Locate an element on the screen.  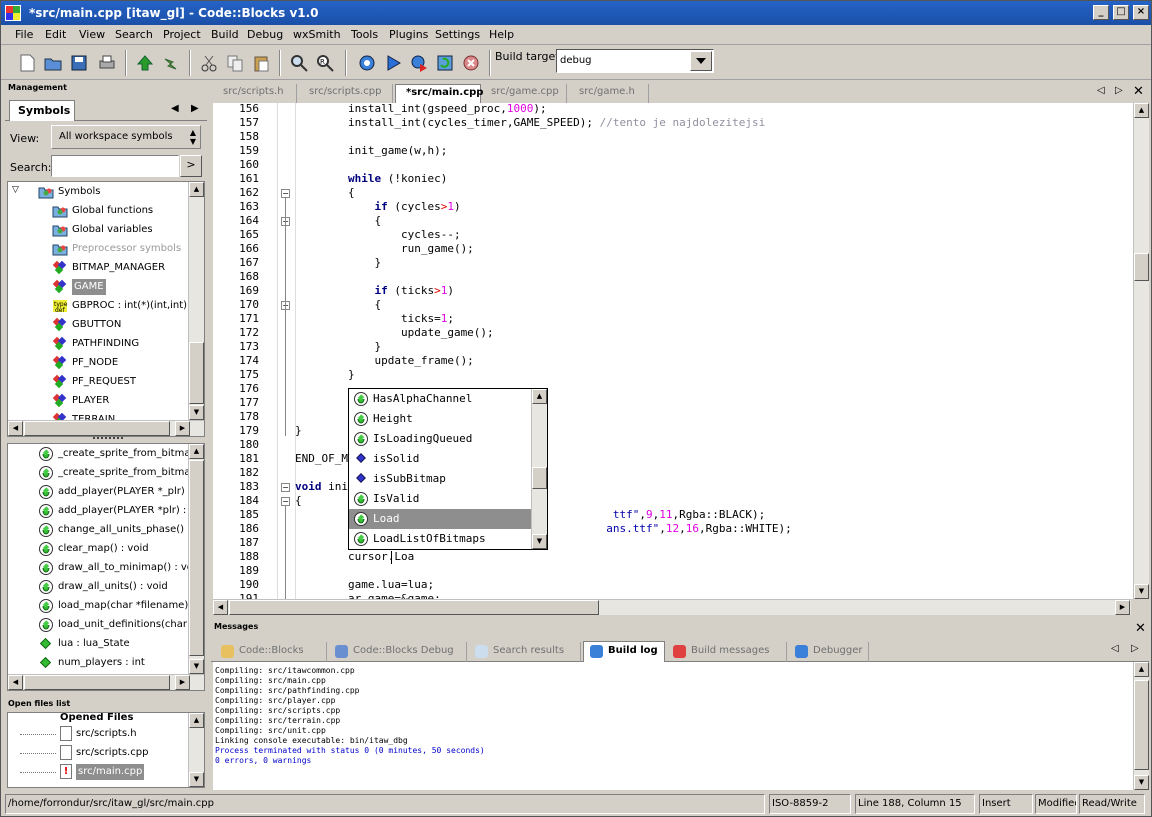
tree-item: PF_NODE is located at coordinates (127, 363).